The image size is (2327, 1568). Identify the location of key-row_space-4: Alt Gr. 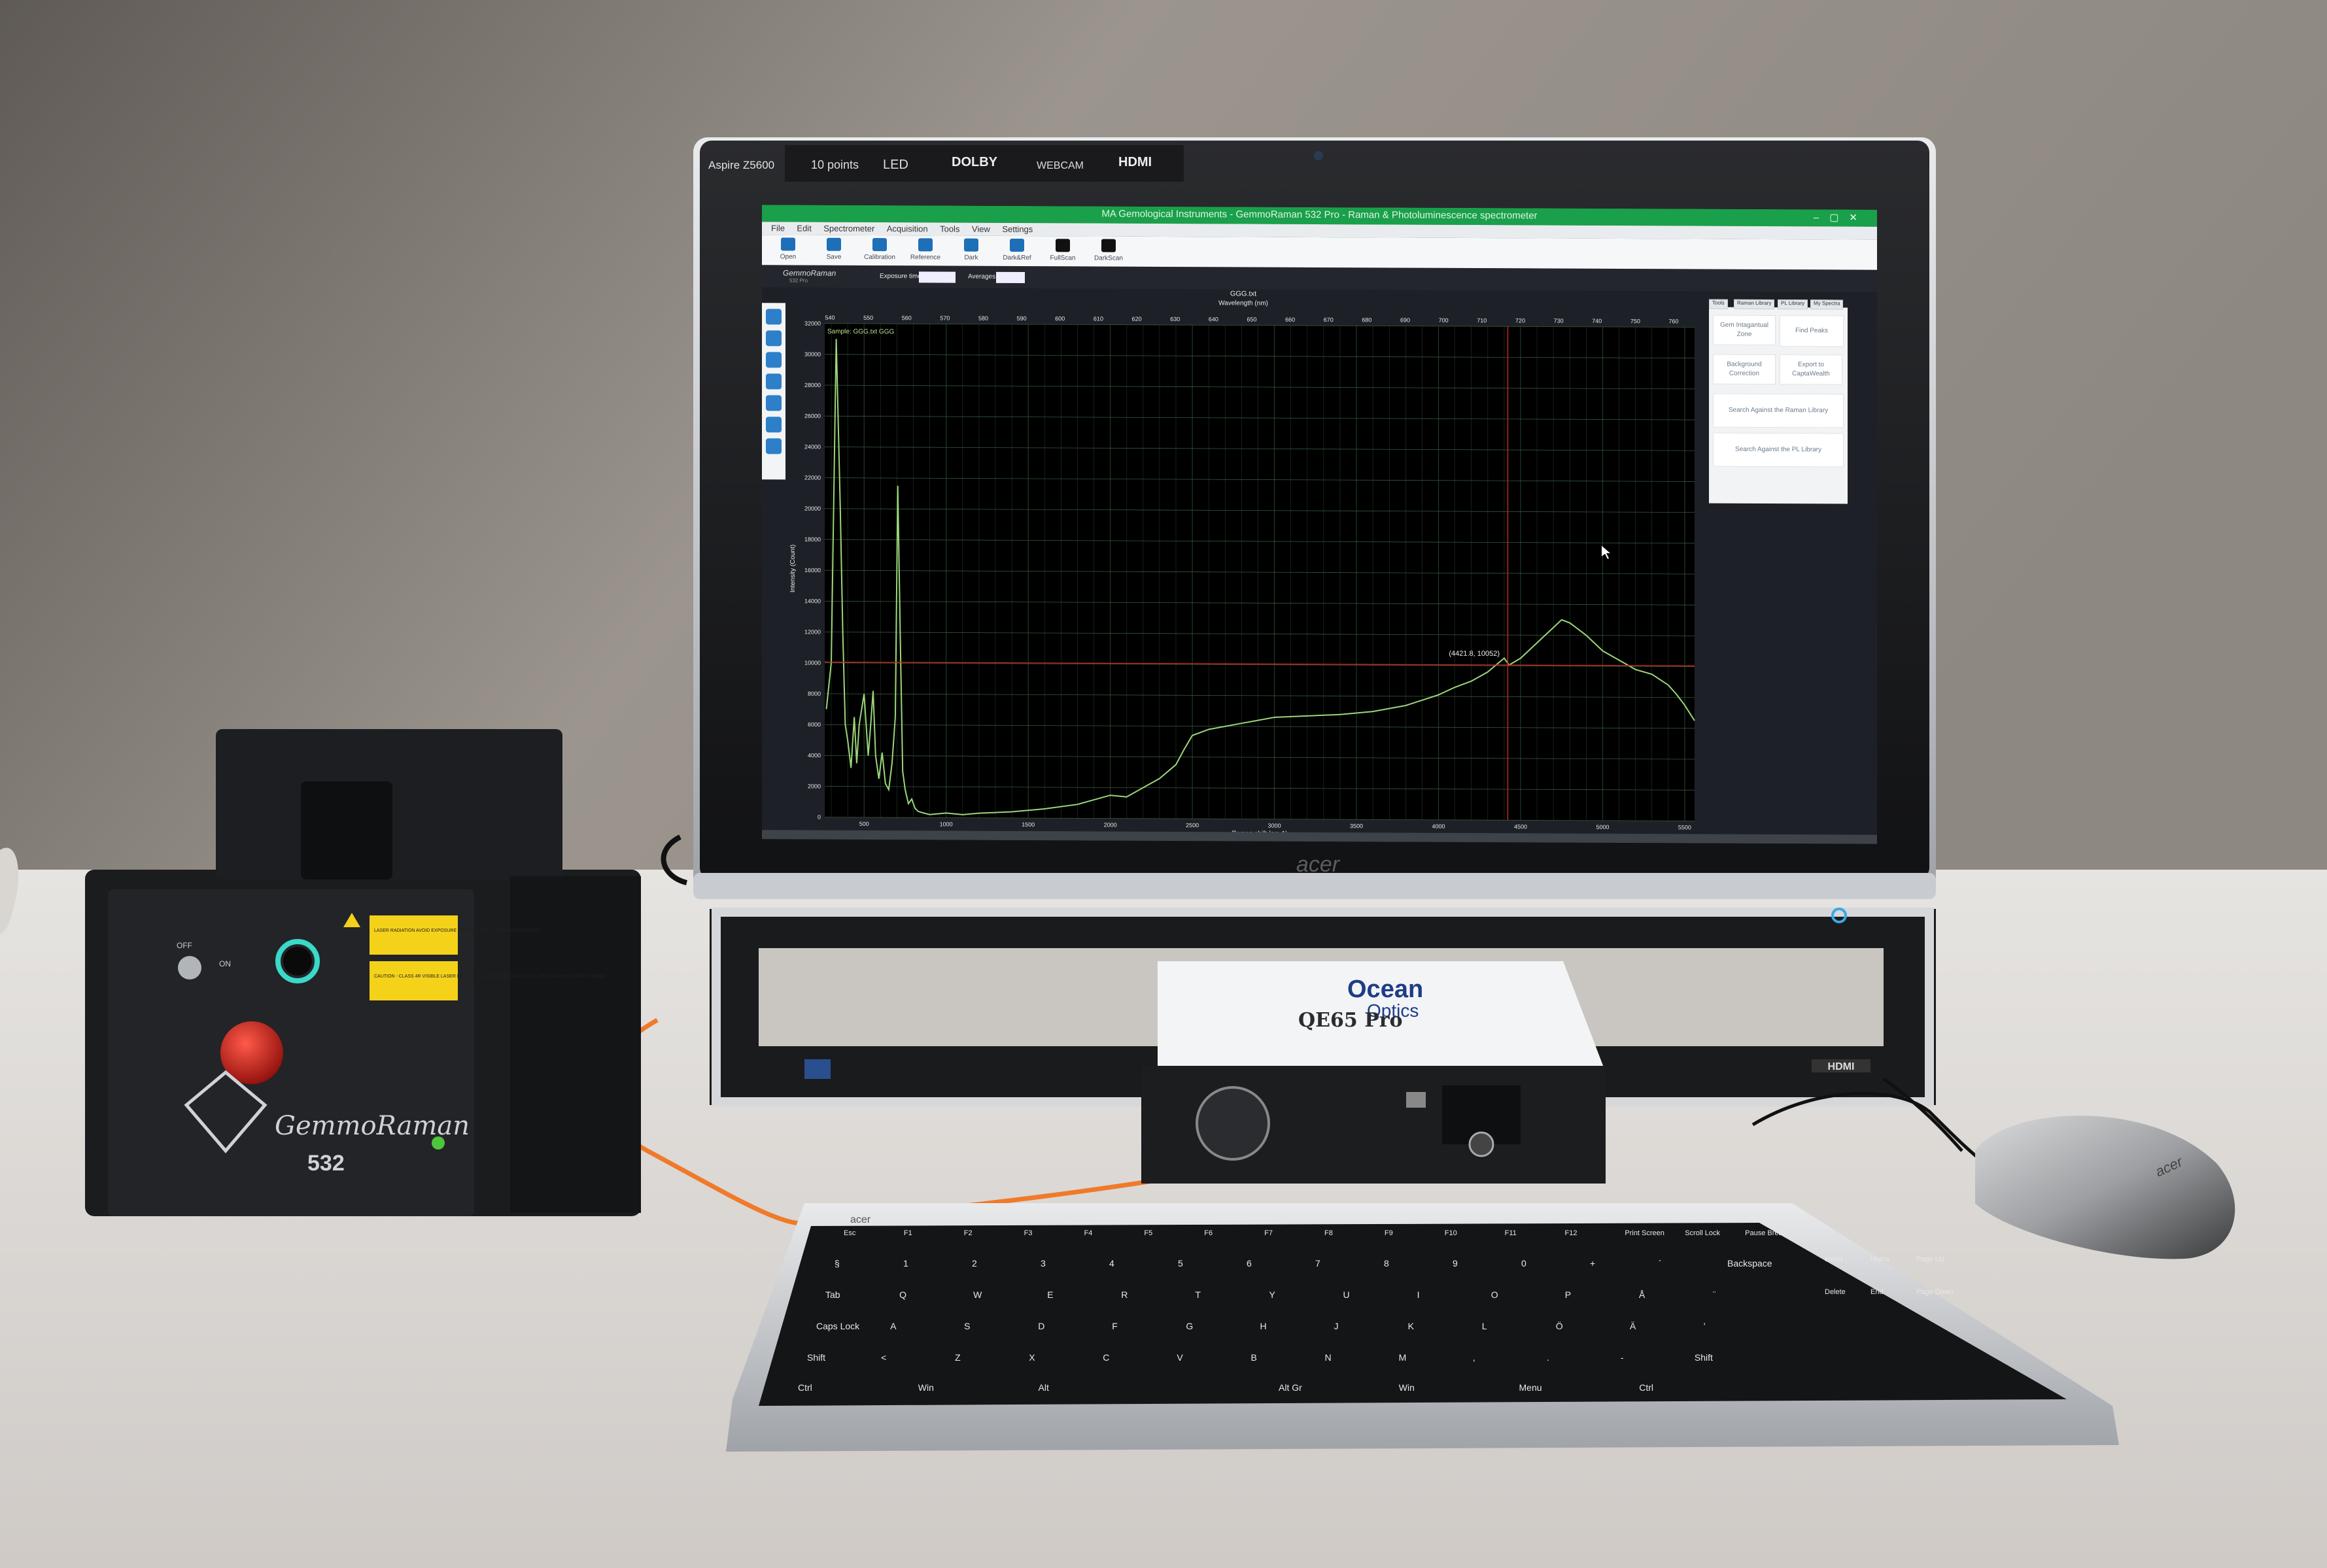
(1290, 1387).